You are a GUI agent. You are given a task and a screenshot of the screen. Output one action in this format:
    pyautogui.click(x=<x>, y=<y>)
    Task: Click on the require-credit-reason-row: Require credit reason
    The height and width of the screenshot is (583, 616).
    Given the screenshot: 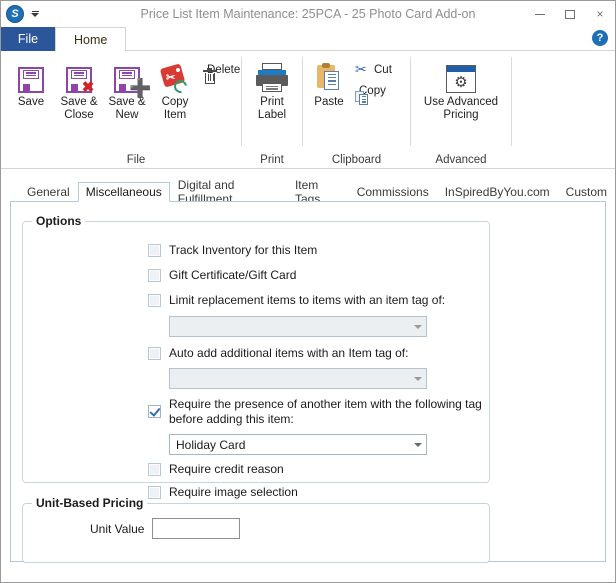 What is the action you would take?
    pyautogui.click(x=216, y=469)
    